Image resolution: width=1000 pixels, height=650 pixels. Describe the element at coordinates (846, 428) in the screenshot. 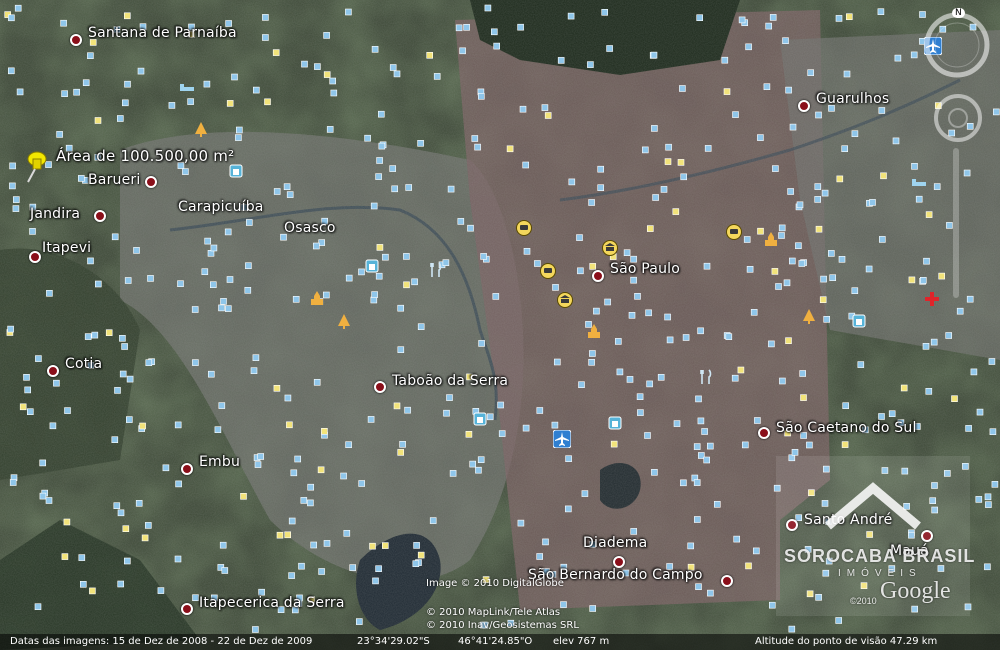

I see `city-label-sao-caetano-do-sul: São Caetano do Sul` at that location.